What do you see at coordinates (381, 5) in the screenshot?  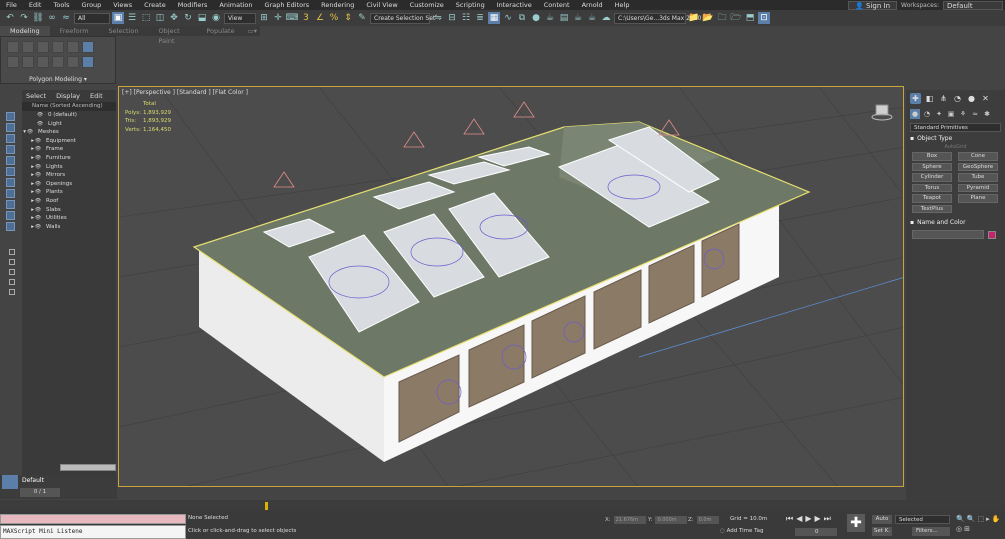 I see `menu-civil-view: Civil View` at bounding box center [381, 5].